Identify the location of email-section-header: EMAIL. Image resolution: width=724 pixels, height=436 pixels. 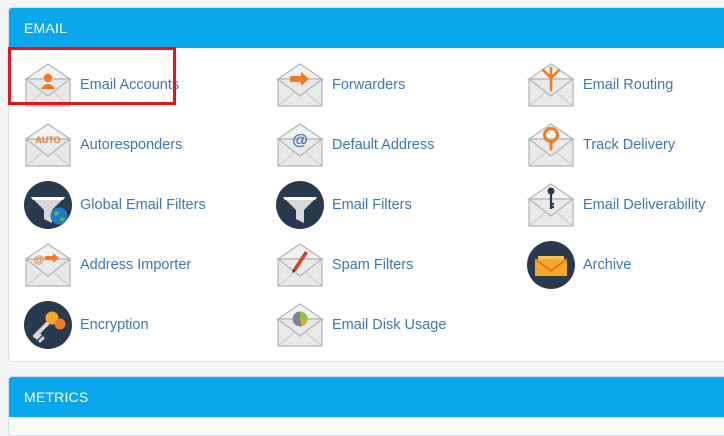
(366, 28).